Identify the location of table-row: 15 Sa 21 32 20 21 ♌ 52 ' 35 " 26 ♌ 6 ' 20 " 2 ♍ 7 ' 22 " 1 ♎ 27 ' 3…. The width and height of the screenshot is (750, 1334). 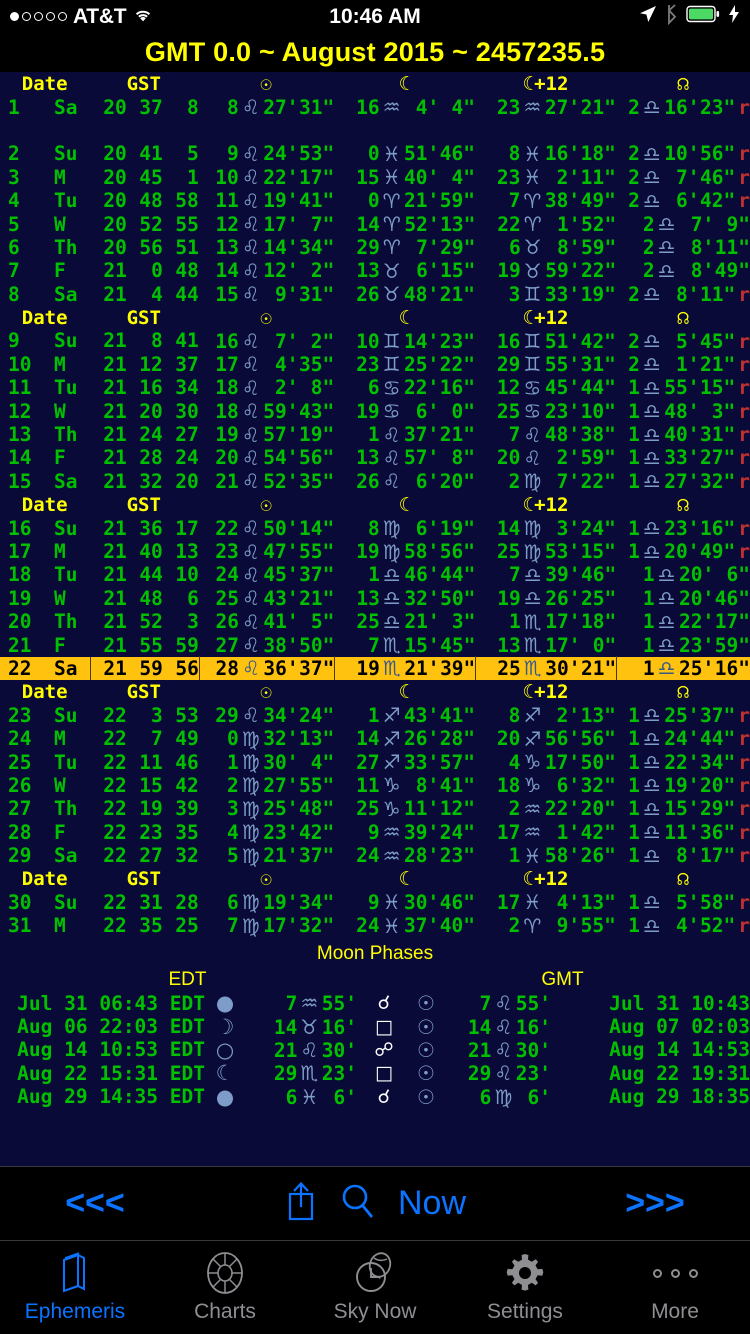
(375, 481).